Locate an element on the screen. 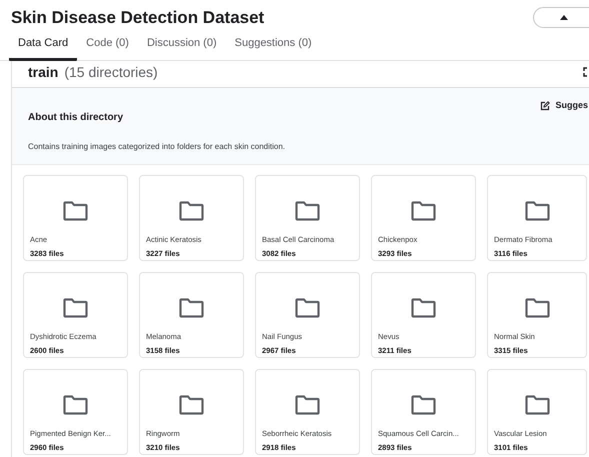  suggest-edits-button: Sugges is located at coordinates (564, 105).